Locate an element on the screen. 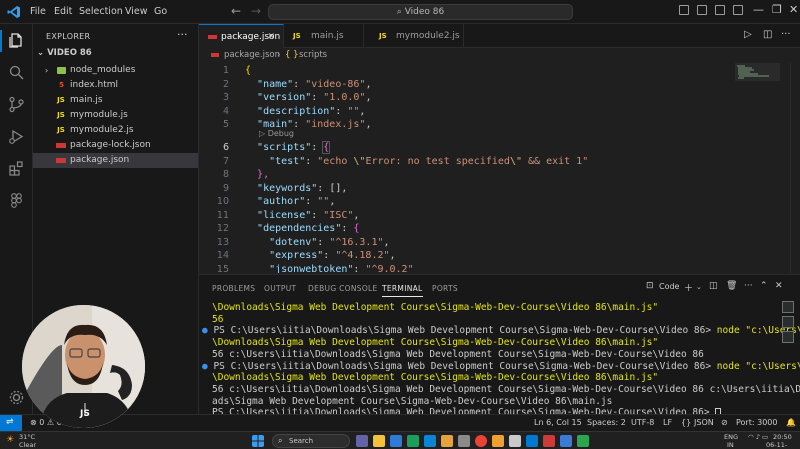 The width and height of the screenshot is (800, 449). encoding: UTF-8 is located at coordinates (642, 422).